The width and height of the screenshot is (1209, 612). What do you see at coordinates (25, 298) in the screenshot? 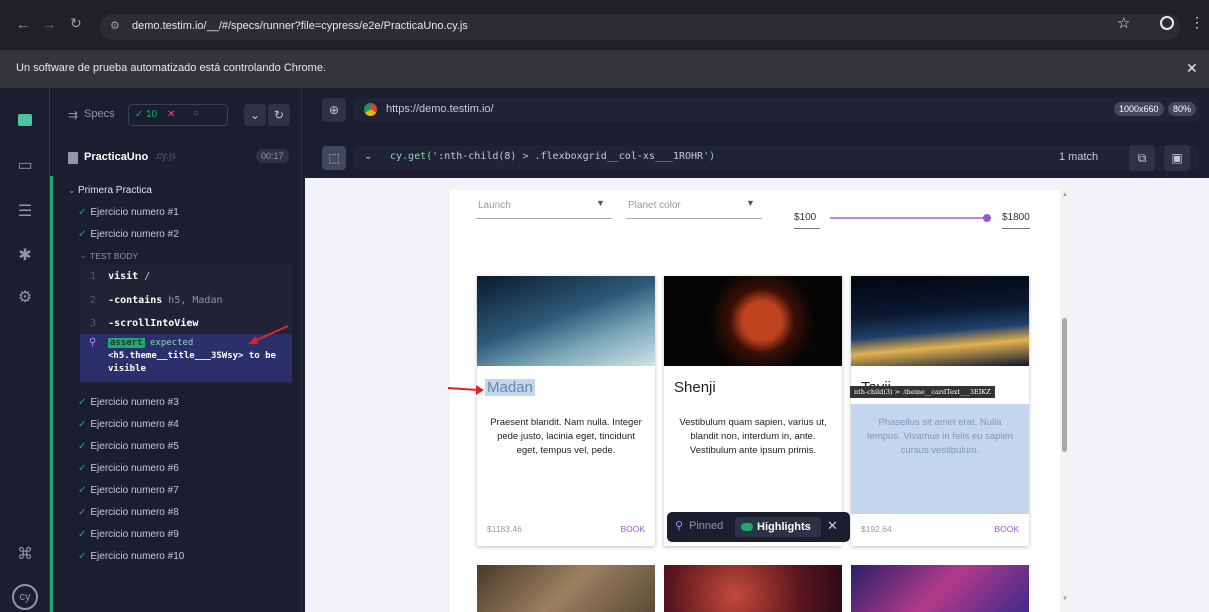
I see `settings-gear-icon: ⚙` at bounding box center [25, 298].